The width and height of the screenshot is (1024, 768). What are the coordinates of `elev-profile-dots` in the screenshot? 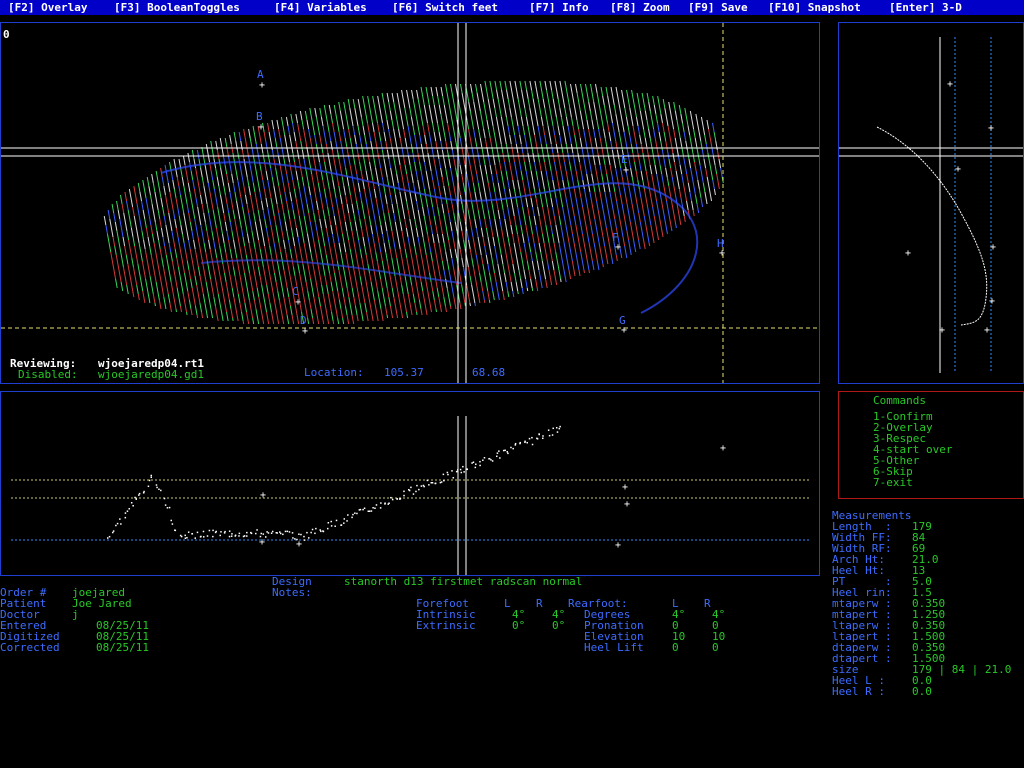 It's located at (333, 483).